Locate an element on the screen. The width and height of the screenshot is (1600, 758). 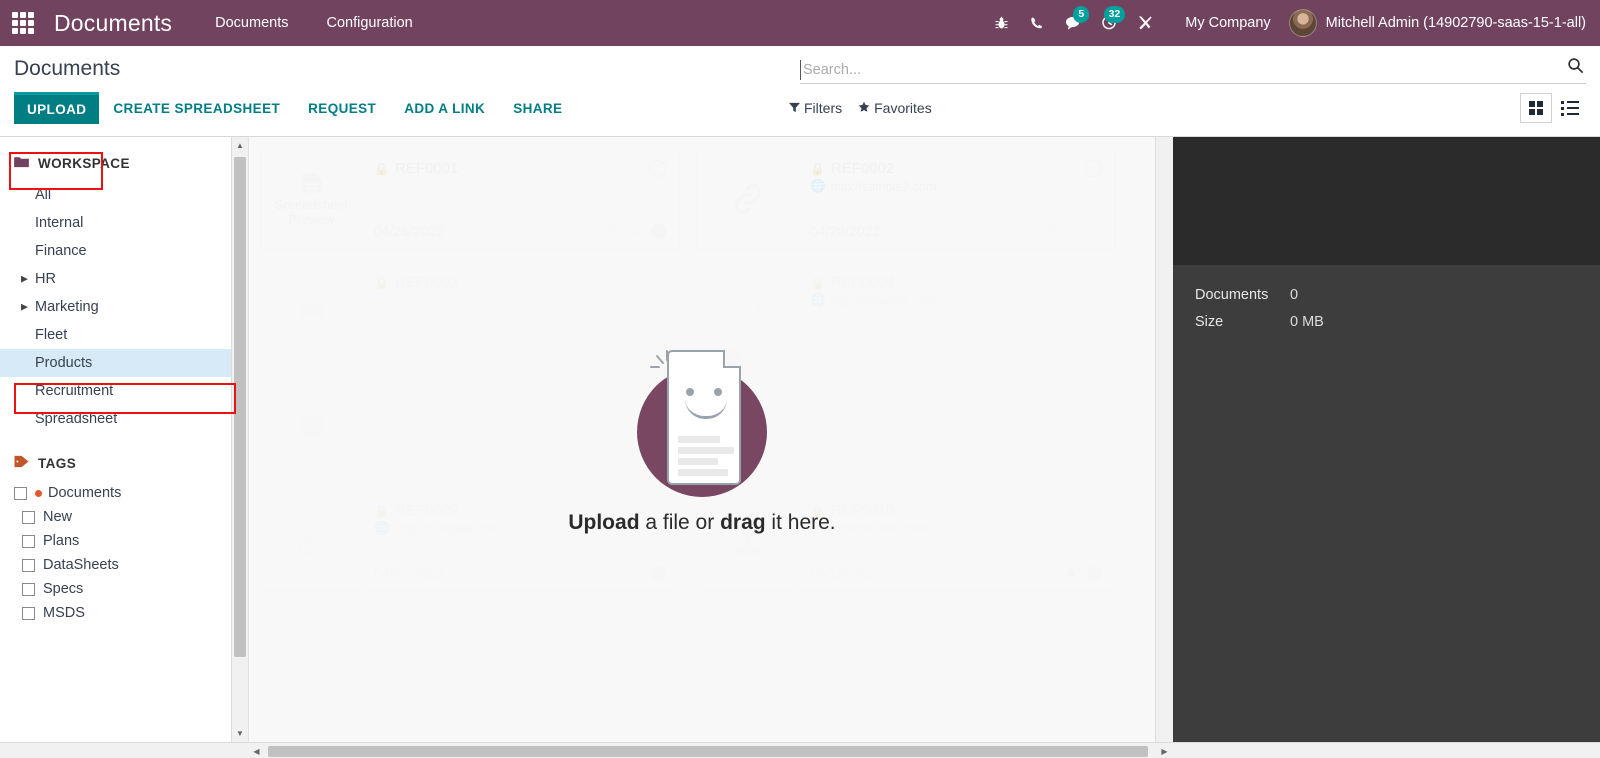
card-url: http://sample4.com is located at coordinates (884, 301).